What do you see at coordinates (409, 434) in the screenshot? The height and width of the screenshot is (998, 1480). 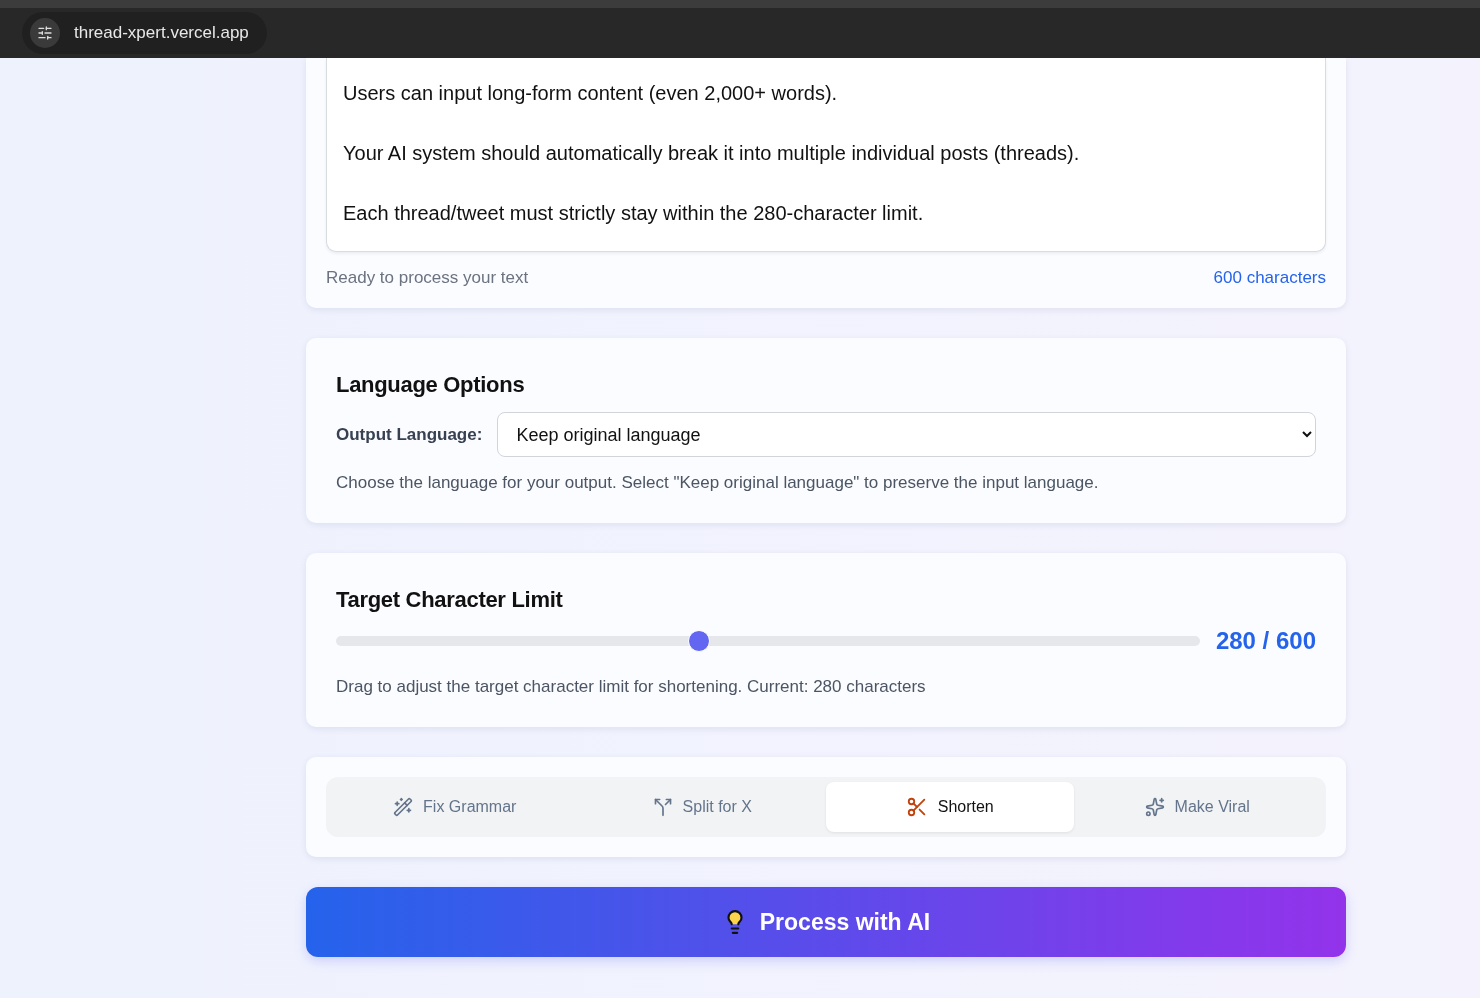 I see `field-label: Output Language:` at bounding box center [409, 434].